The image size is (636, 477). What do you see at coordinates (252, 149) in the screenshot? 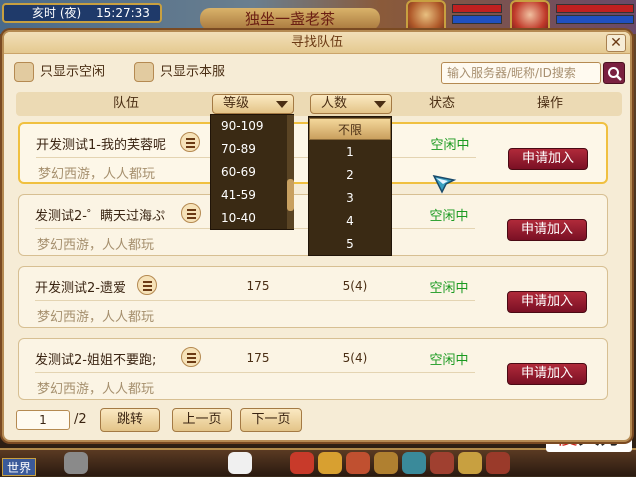
I see `level-option: 70-89` at bounding box center [252, 149].